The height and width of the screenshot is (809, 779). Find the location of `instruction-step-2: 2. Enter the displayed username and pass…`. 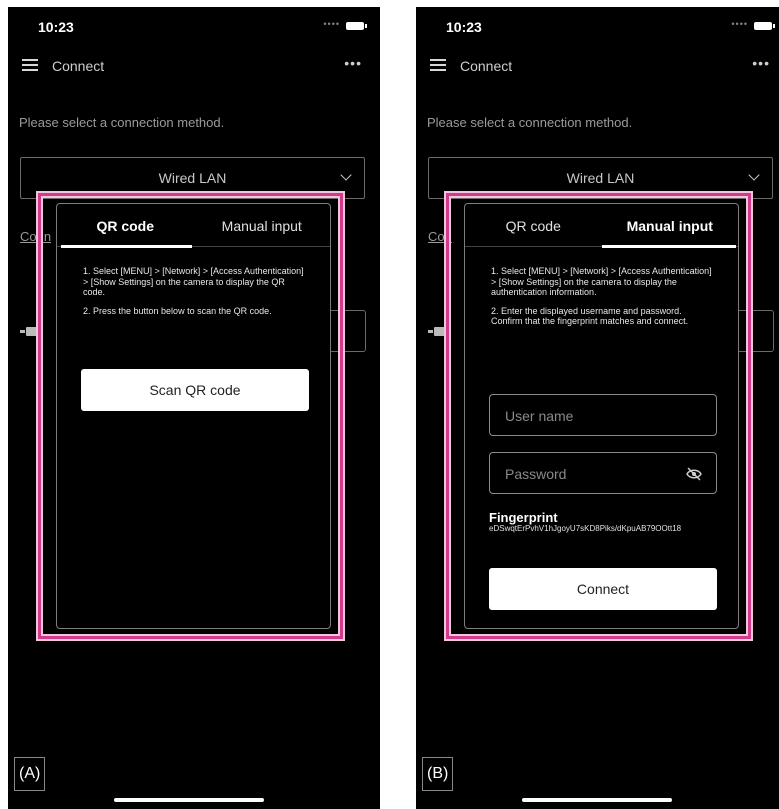

instruction-step-2: 2. Enter the displayed username and pass… is located at coordinates (590, 316).